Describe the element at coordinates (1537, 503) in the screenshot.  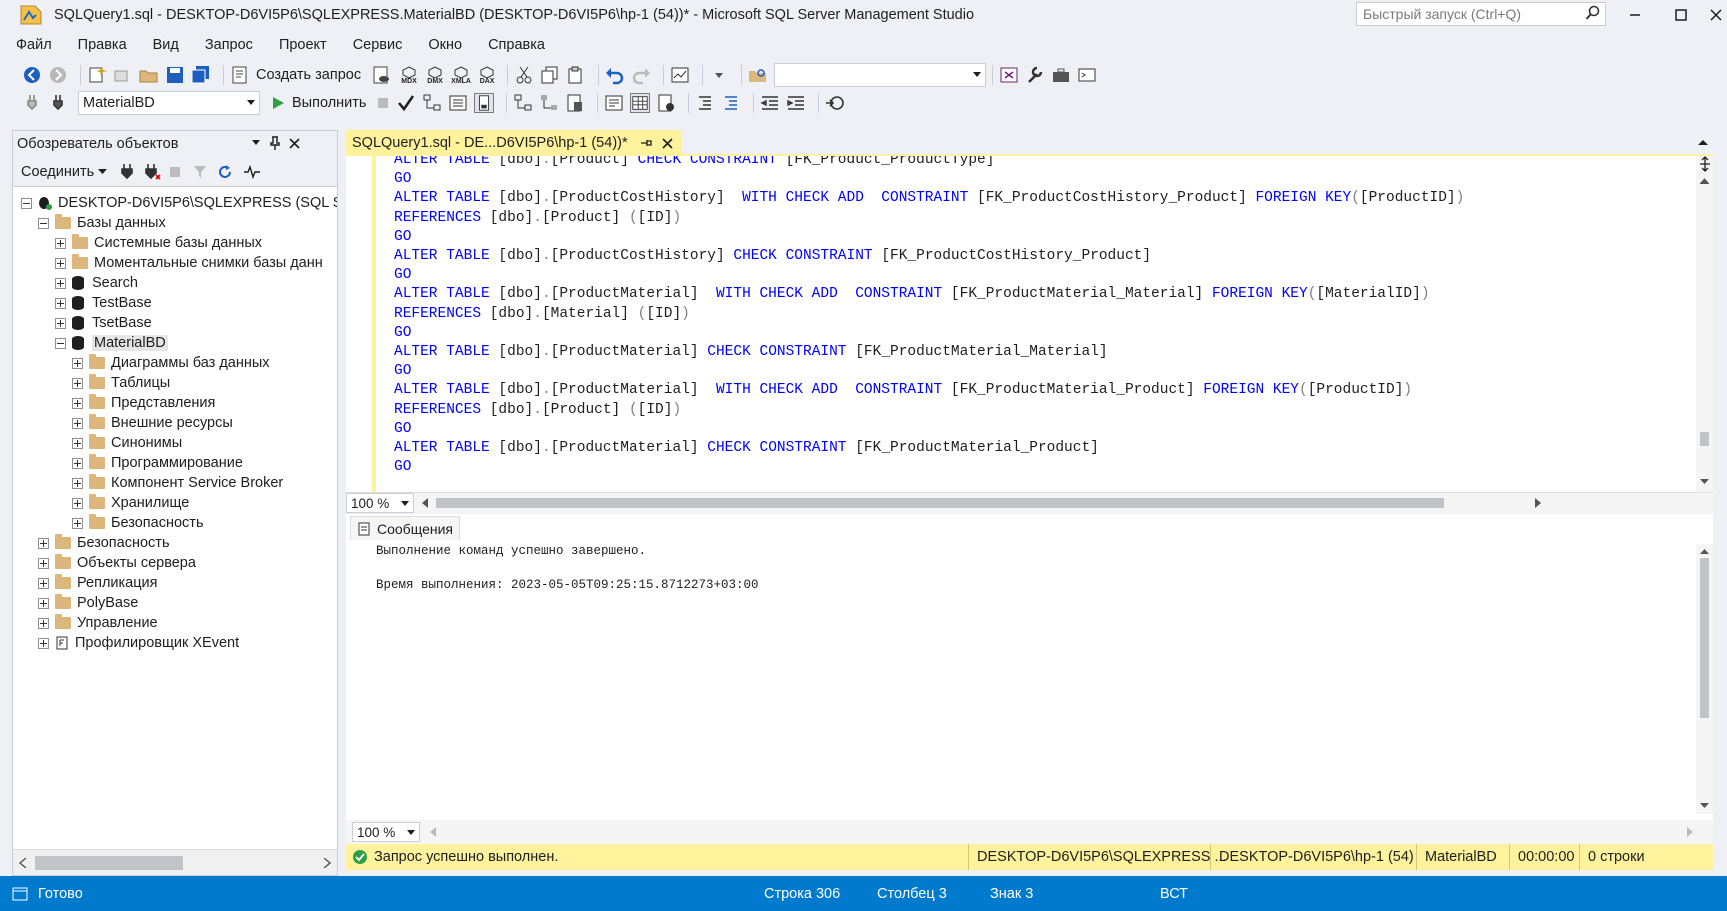
I see `scroll-right-icon` at that location.